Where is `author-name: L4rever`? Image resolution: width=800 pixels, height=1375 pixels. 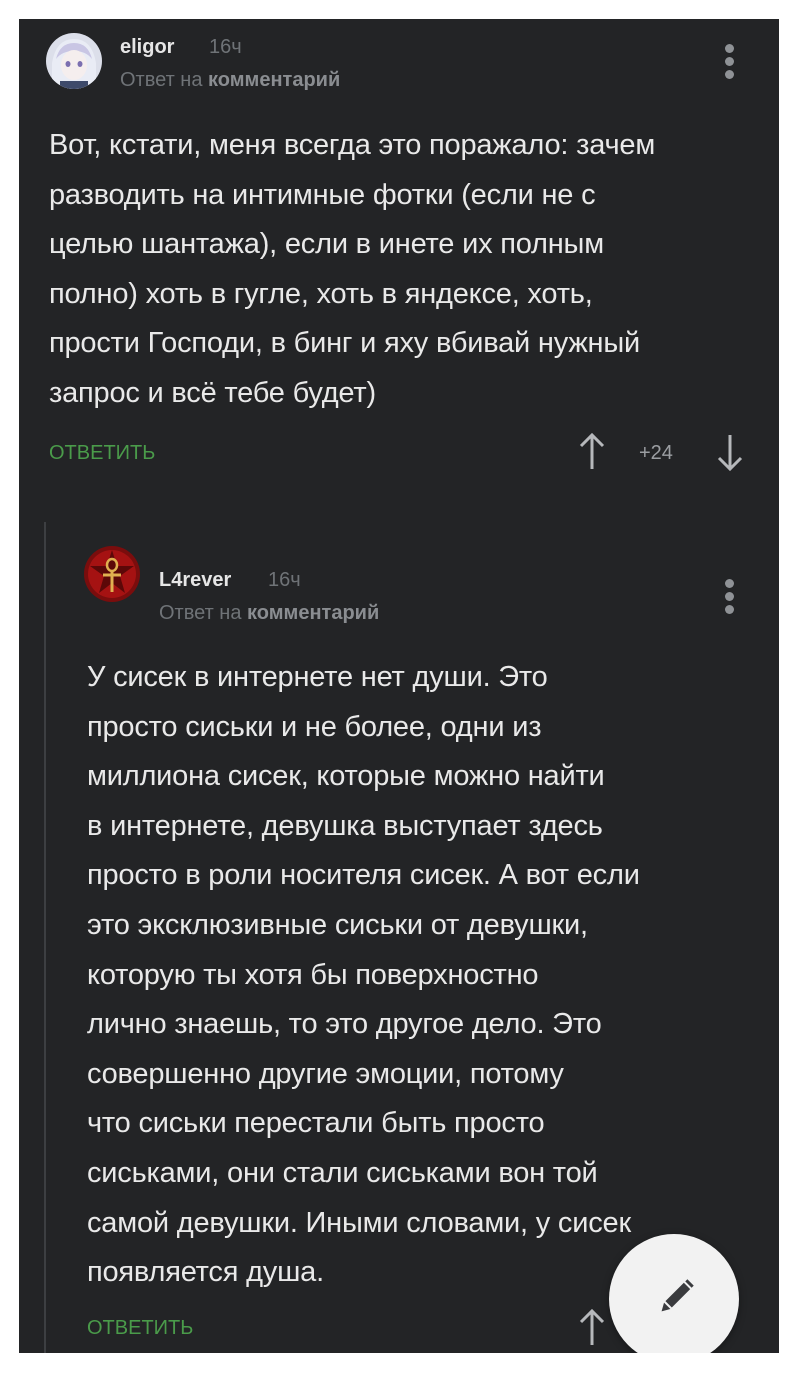 author-name: L4rever is located at coordinates (195, 580).